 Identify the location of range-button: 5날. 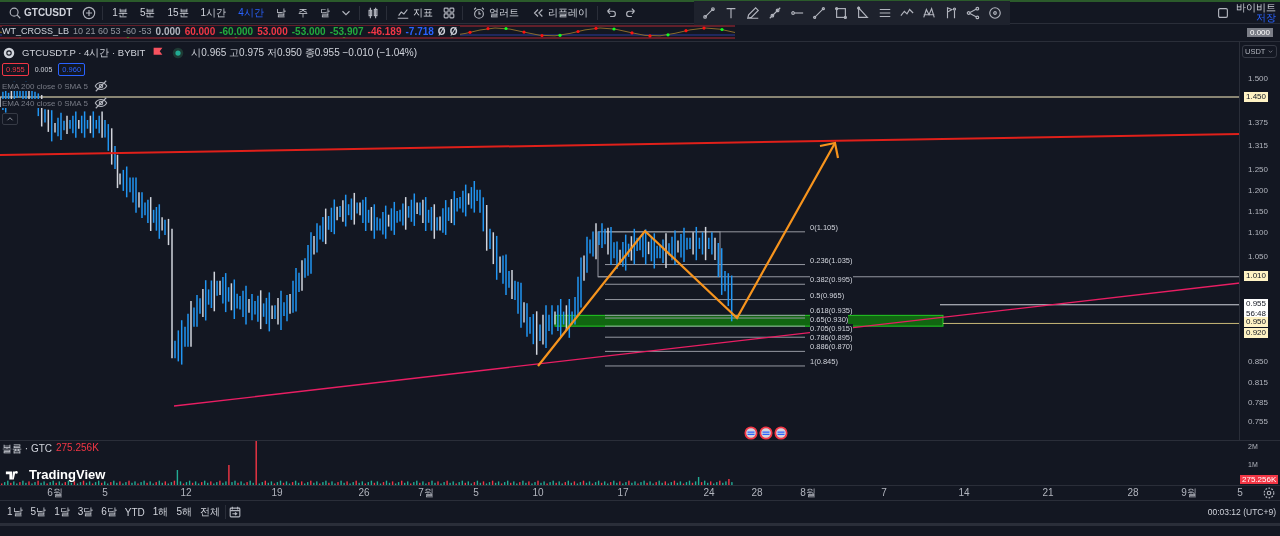
(38, 512).